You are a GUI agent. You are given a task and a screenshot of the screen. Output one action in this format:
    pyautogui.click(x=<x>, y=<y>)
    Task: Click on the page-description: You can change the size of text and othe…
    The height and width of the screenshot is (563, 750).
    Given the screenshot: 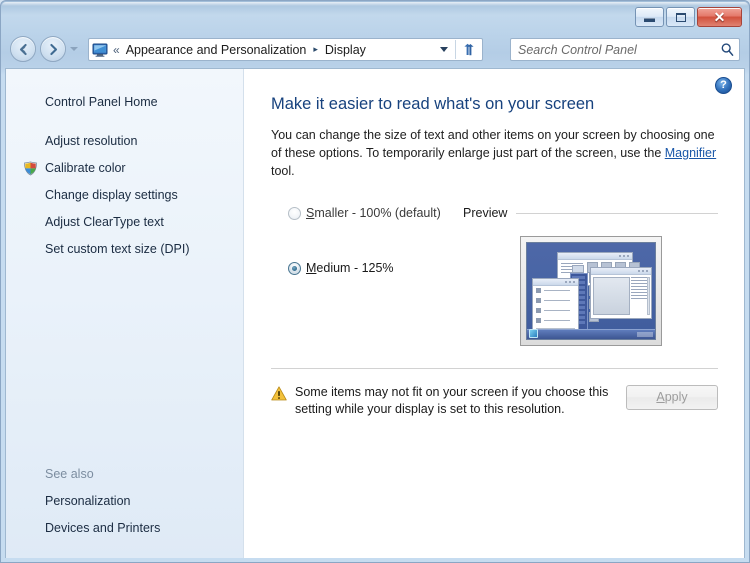 What is the action you would take?
    pyautogui.click(x=494, y=153)
    